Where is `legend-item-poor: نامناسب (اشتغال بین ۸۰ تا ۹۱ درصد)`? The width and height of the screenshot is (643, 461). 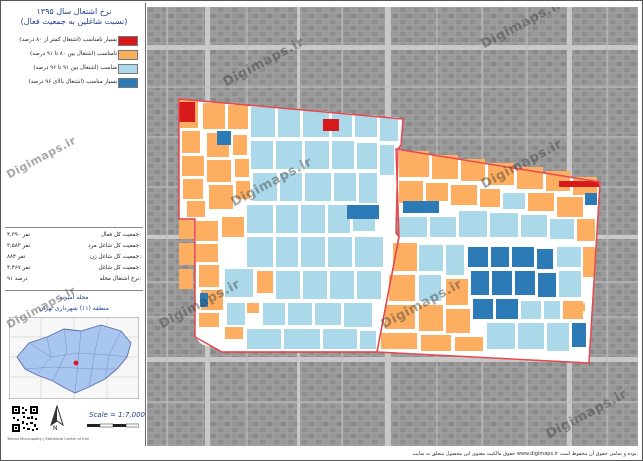 legend-item-poor: نامناسب (اشتغال بین ۸۰ تا ۹۱ درصد) is located at coordinates (74, 54).